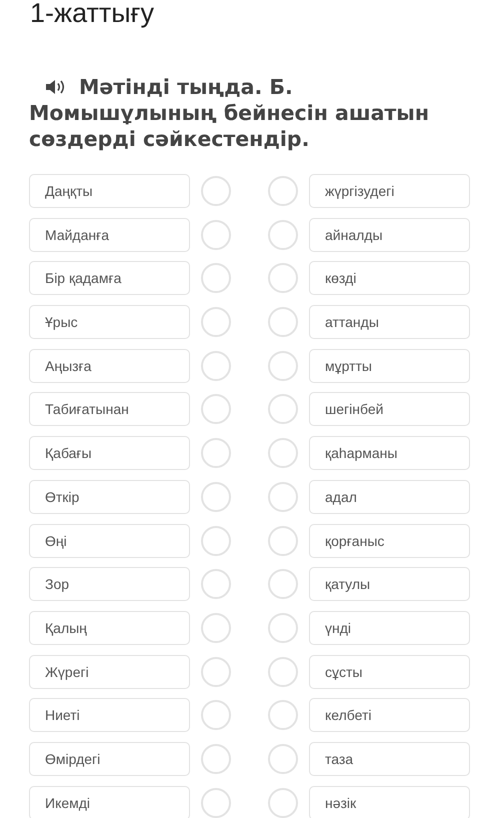 Image resolution: width=500 pixels, height=818 pixels. Describe the element at coordinates (109, 497) in the screenshot. I see `word-card: Өткір` at that location.